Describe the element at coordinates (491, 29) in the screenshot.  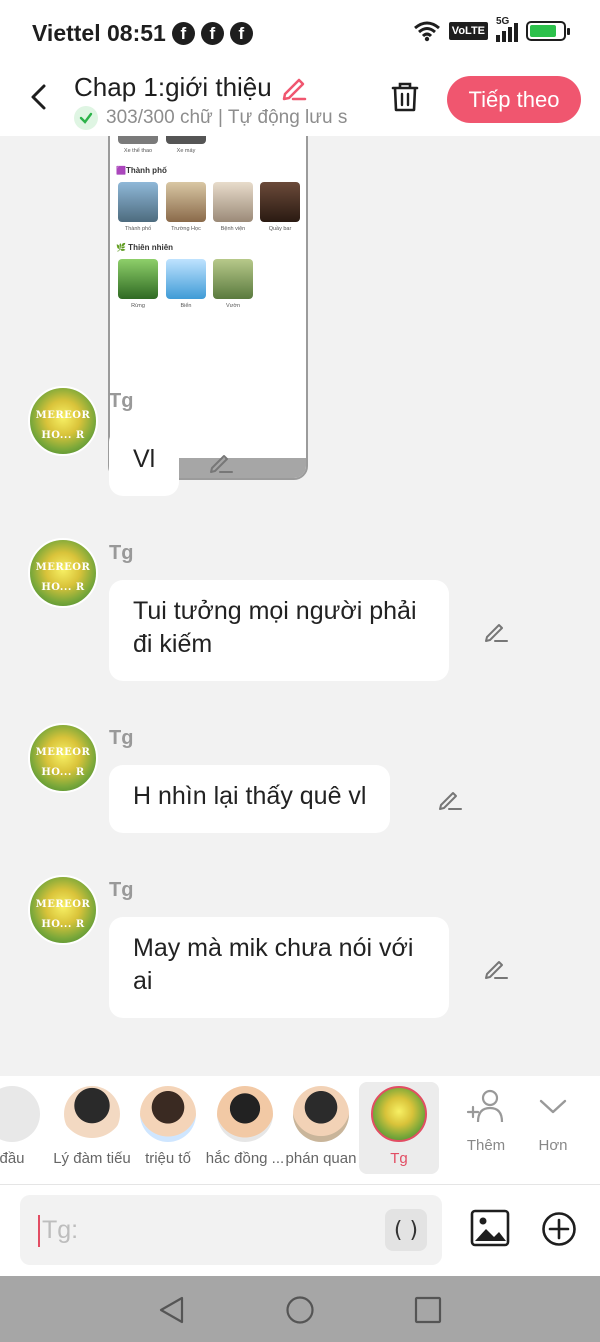
I see `status-right: VoLTE 5G` at that location.